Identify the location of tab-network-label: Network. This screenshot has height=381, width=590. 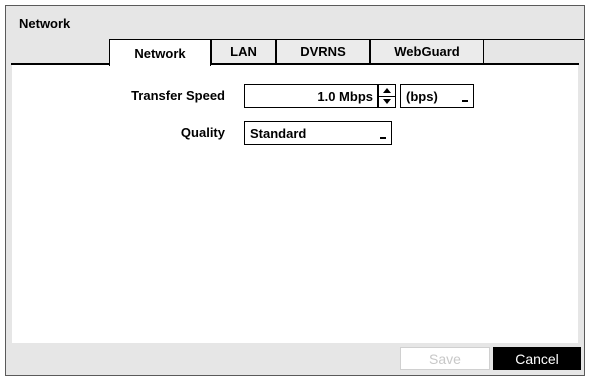
(160, 53).